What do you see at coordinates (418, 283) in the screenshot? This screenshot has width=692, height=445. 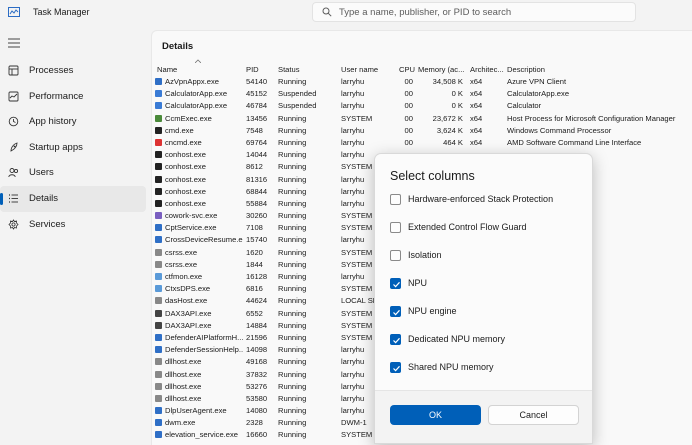 I see `checkbox-label: NPU` at bounding box center [418, 283].